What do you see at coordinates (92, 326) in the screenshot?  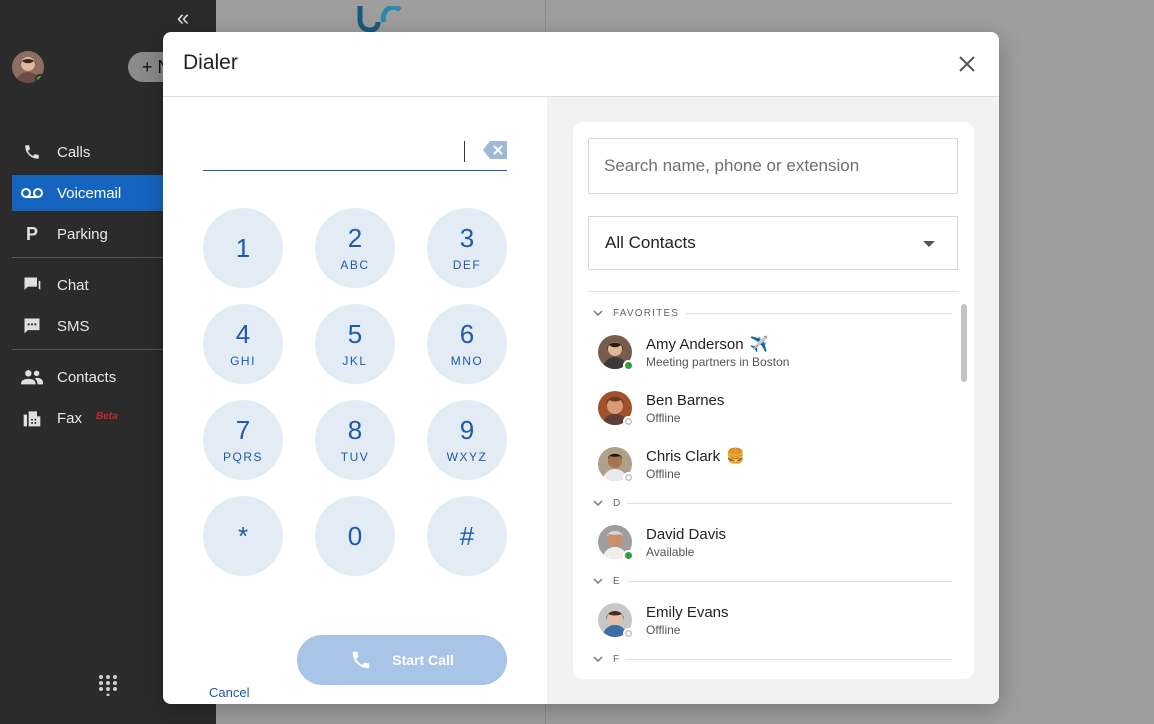 I see `nav-item-sms: SMS` at bounding box center [92, 326].